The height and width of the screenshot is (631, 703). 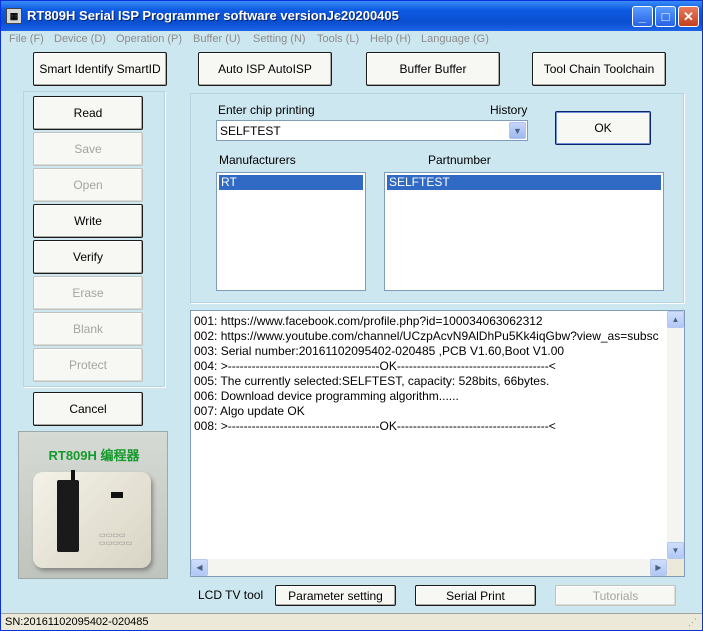 I want to click on scroll-up-icon: ▲, so click(x=675, y=319).